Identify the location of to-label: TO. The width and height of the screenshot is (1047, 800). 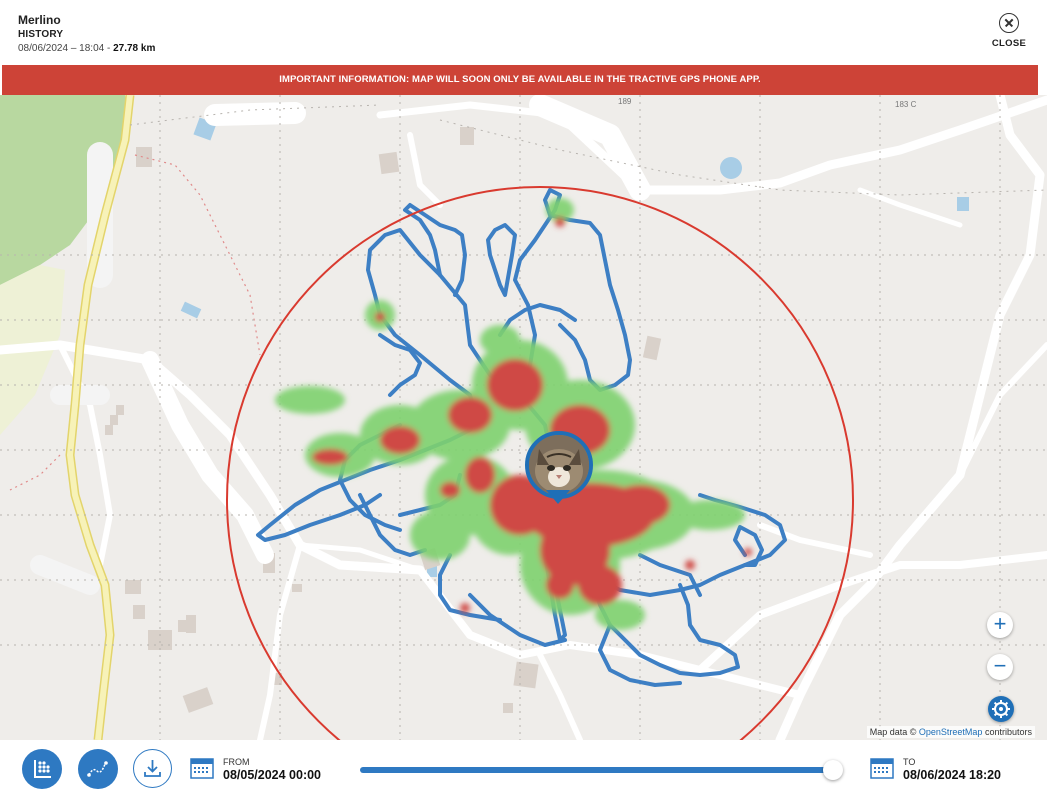
(909, 762).